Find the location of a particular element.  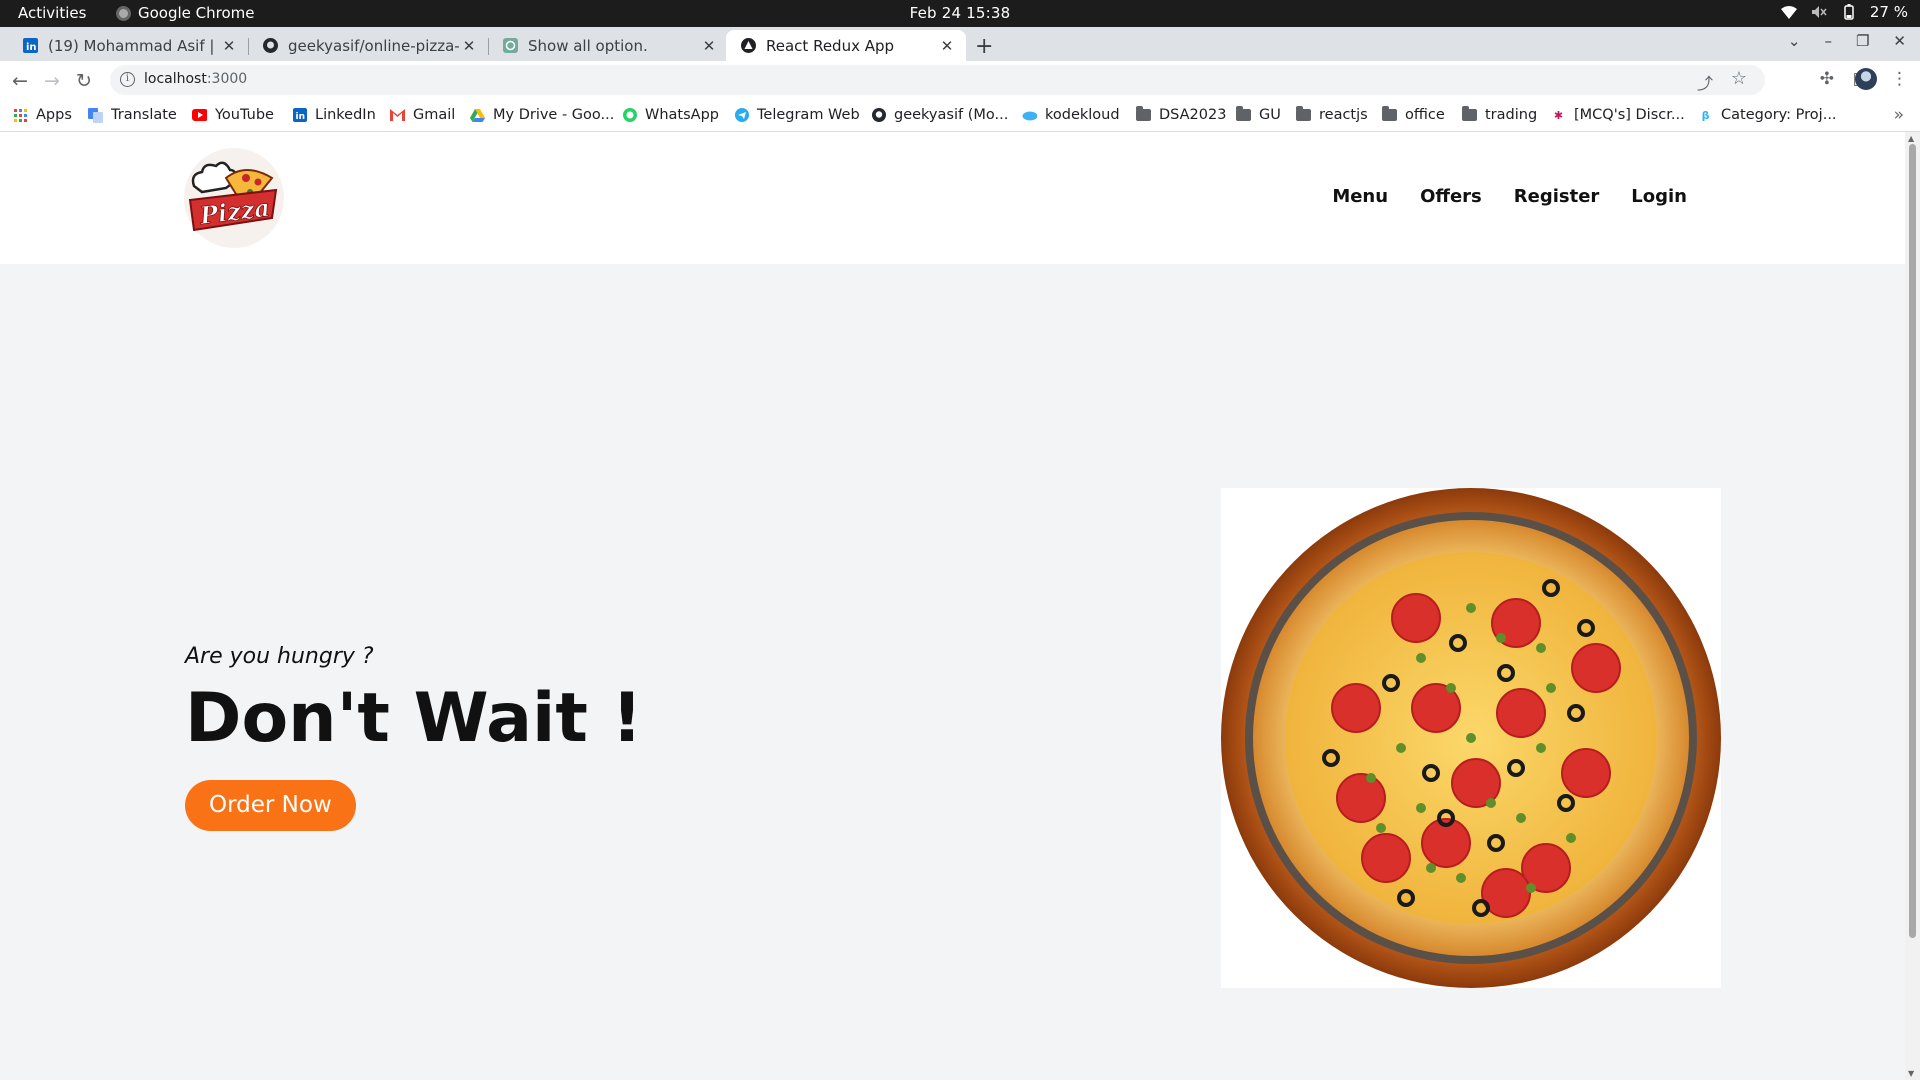

address-bar: i localhost:3000 ⤴ ☆ is located at coordinates (937, 80).